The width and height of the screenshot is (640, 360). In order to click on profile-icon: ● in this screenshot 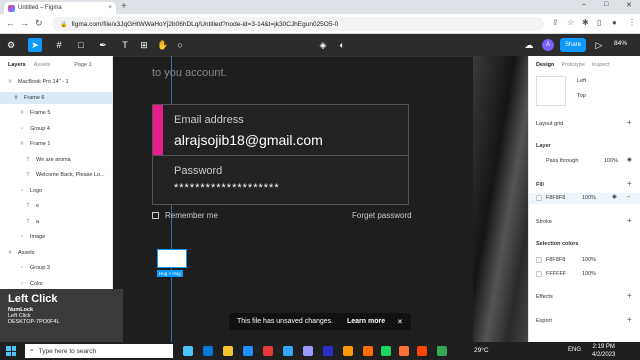, I will do `click(614, 22)`.